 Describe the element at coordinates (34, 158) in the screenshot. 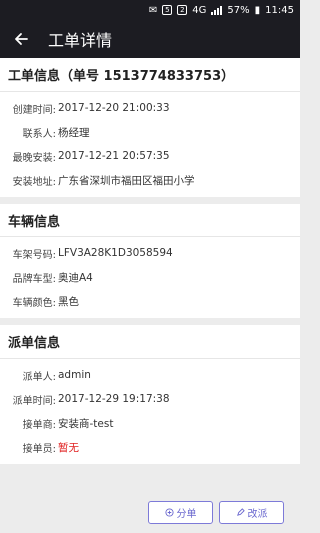

I see `field-label: 最晚安装:` at that location.